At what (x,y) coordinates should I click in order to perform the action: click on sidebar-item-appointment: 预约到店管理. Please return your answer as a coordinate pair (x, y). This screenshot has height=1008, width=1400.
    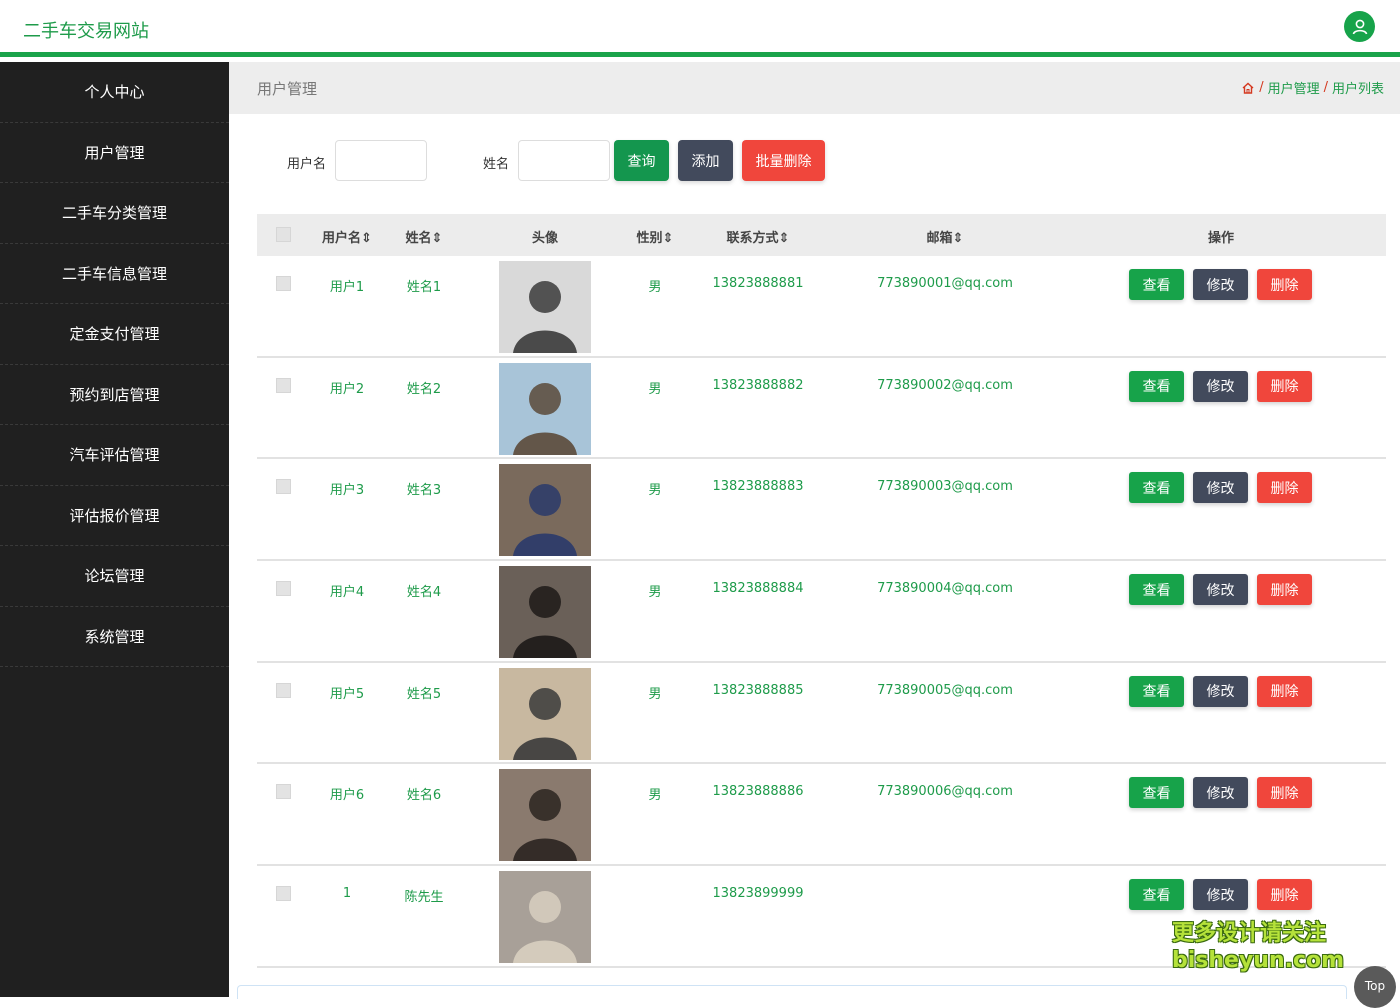
    Looking at the image, I should click on (114, 395).